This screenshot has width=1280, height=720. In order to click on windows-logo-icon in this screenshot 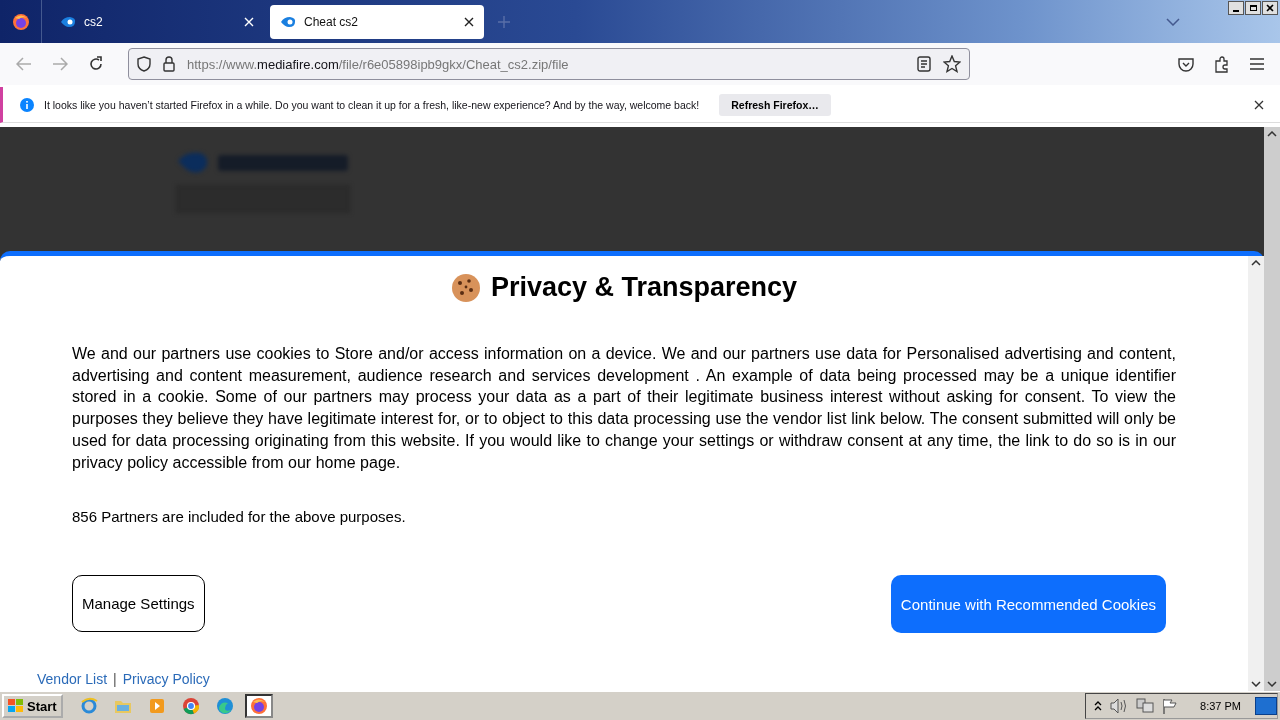, I will do `click(16, 706)`.